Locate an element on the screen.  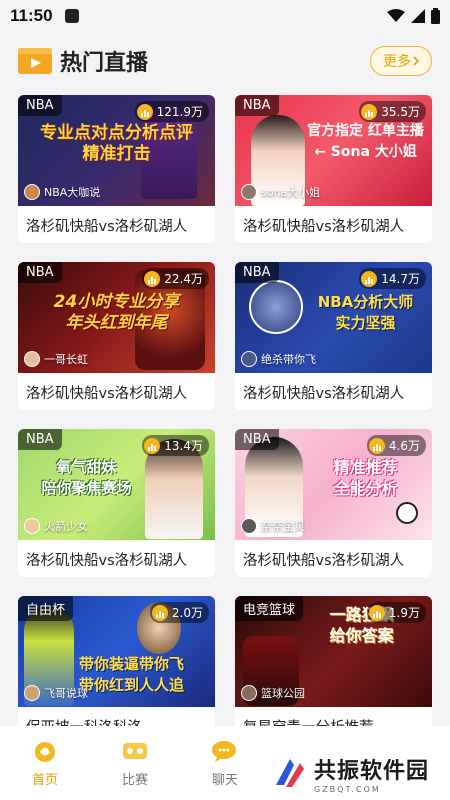
card-thumbnail: 带你装逼带你飞 带你红到人人追 自由杯 2.0万 飞哥说球 is located at coordinates (116, 651).